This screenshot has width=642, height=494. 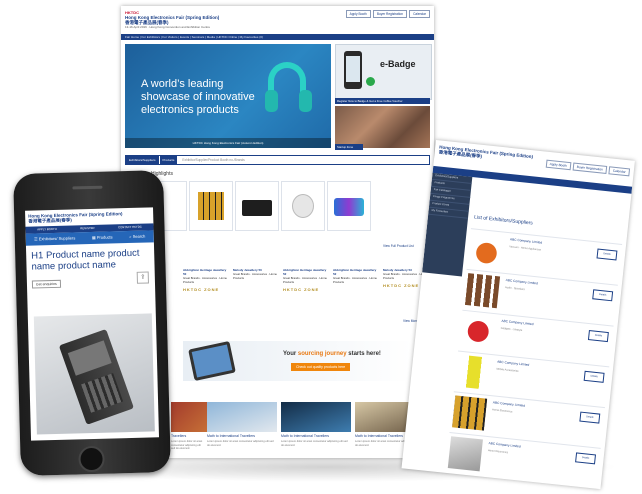 What do you see at coordinates (142, 277) in the screenshot?
I see `share-icon: ⇪` at bounding box center [142, 277].